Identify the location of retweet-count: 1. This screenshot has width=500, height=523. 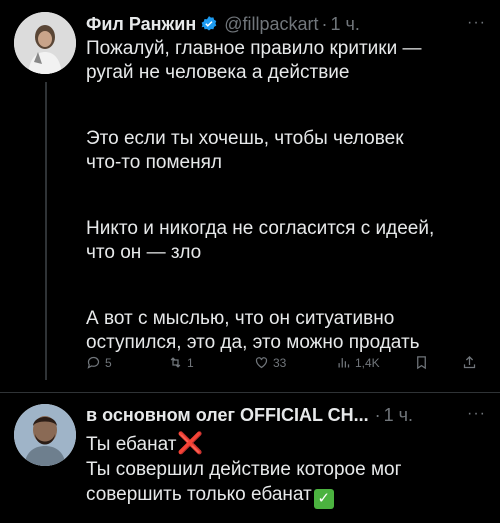
(190, 362).